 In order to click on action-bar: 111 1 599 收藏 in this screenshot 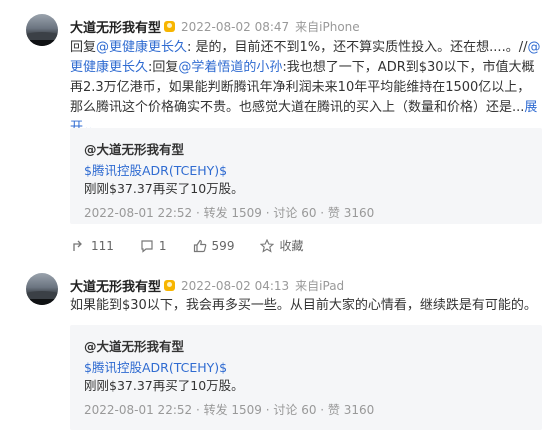, I will do `click(200, 245)`.